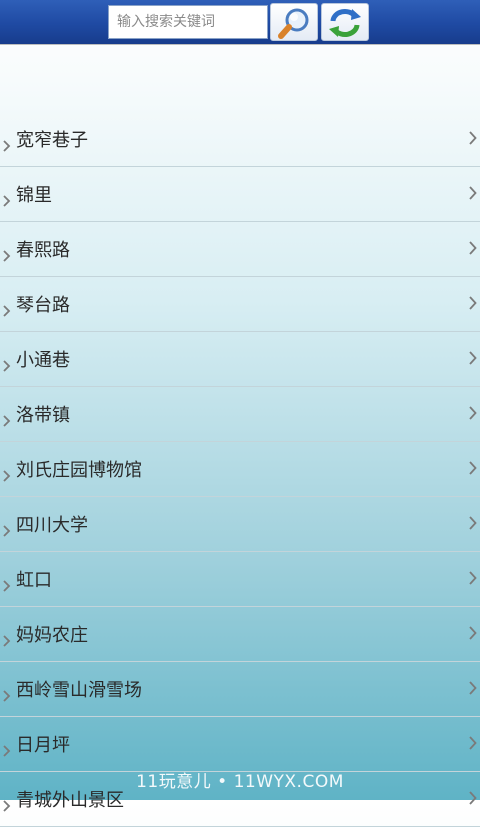 The width and height of the screenshot is (480, 827). I want to click on list-item: 琴台路, so click(240, 304).